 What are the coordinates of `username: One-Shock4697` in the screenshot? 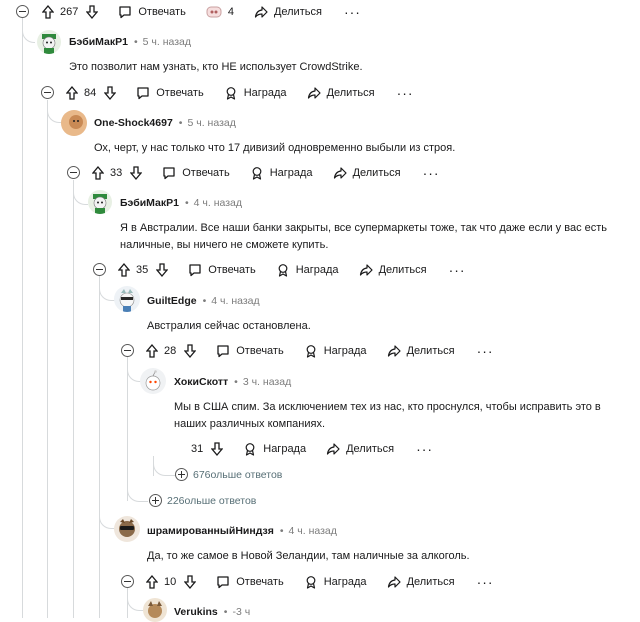 It's located at (133, 123).